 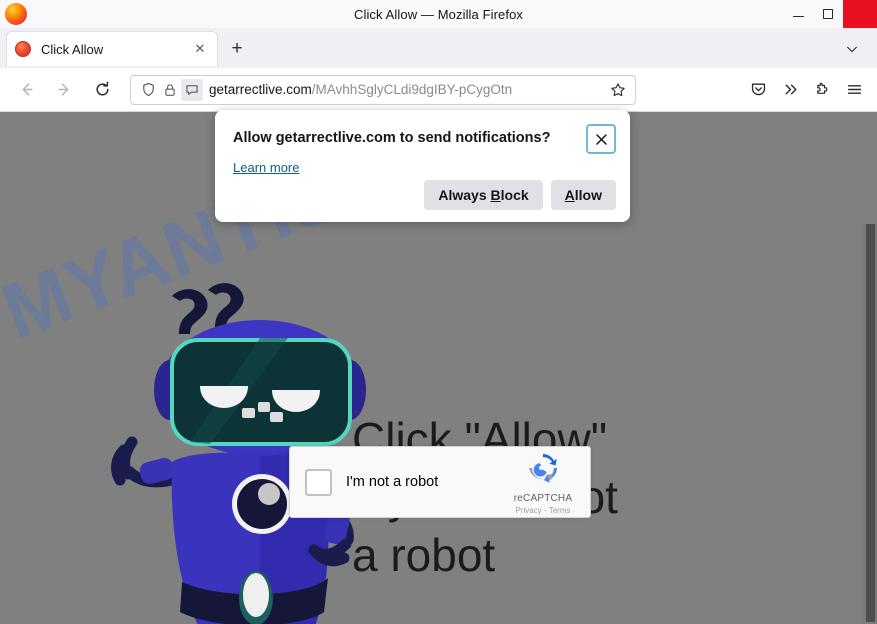 What do you see at coordinates (543, 510) in the screenshot?
I see `recaptcha-privacy-terms: Privacy - Terms` at bounding box center [543, 510].